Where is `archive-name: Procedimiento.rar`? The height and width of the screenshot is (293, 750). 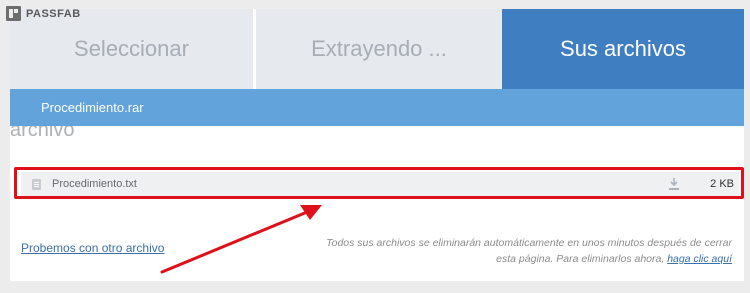 archive-name: Procedimiento.rar is located at coordinates (92, 107).